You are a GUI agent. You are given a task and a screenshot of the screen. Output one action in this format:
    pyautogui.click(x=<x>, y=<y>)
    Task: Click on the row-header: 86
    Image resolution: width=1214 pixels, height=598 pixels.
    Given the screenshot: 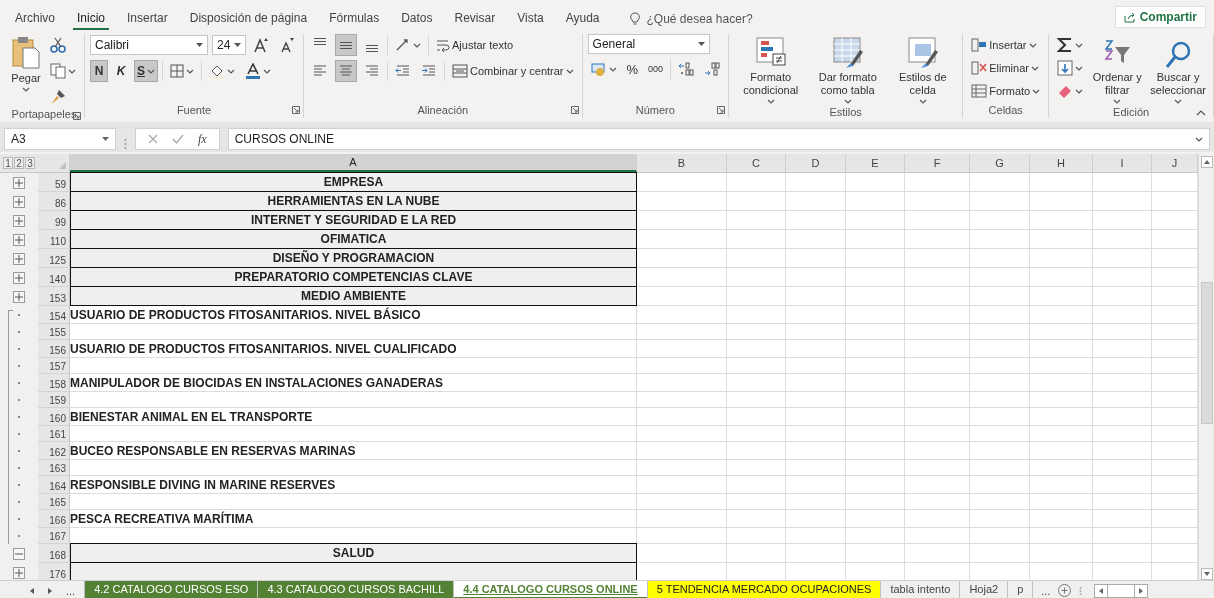 What is the action you would take?
    pyautogui.click(x=54, y=201)
    